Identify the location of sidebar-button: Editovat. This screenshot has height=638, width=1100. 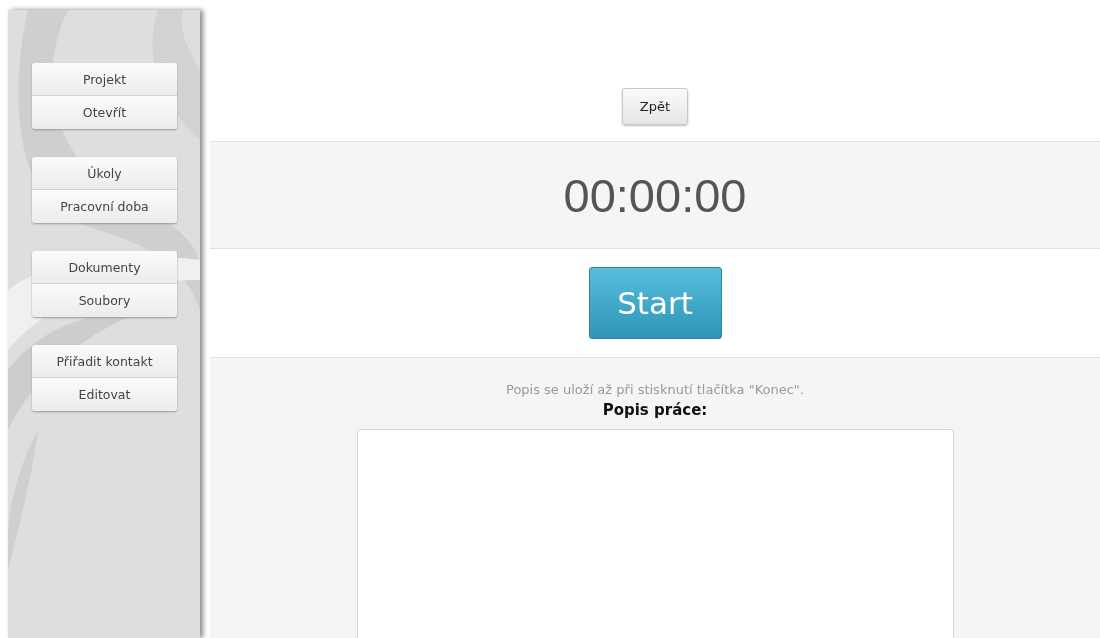
(104, 394).